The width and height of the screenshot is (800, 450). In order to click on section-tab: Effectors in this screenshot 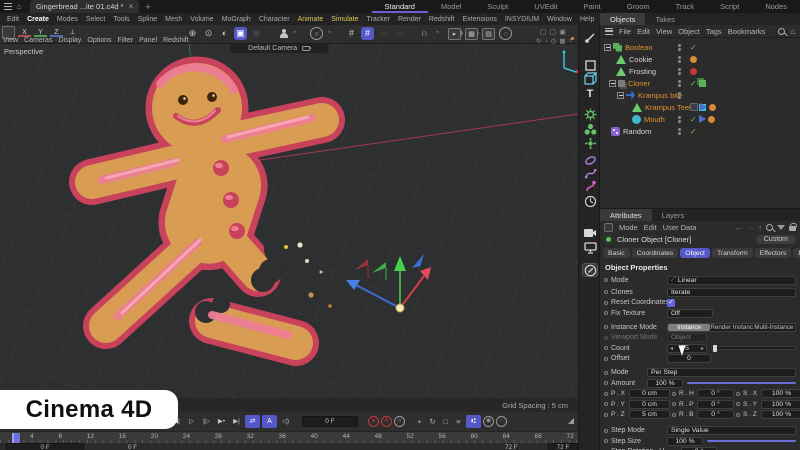, I will do `click(773, 253)`.